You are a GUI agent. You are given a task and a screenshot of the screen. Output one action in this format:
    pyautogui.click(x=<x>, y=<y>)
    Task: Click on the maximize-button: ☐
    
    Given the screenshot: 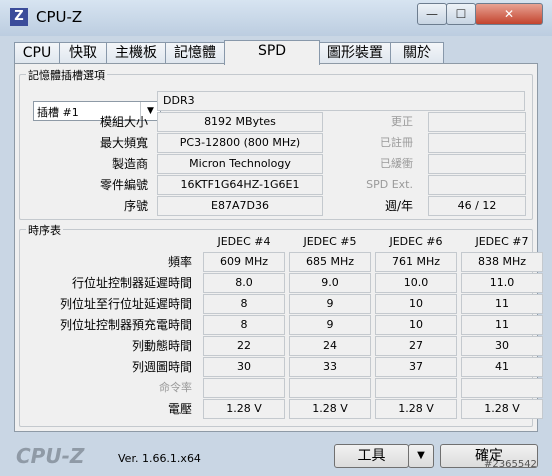 What is the action you would take?
    pyautogui.click(x=461, y=14)
    